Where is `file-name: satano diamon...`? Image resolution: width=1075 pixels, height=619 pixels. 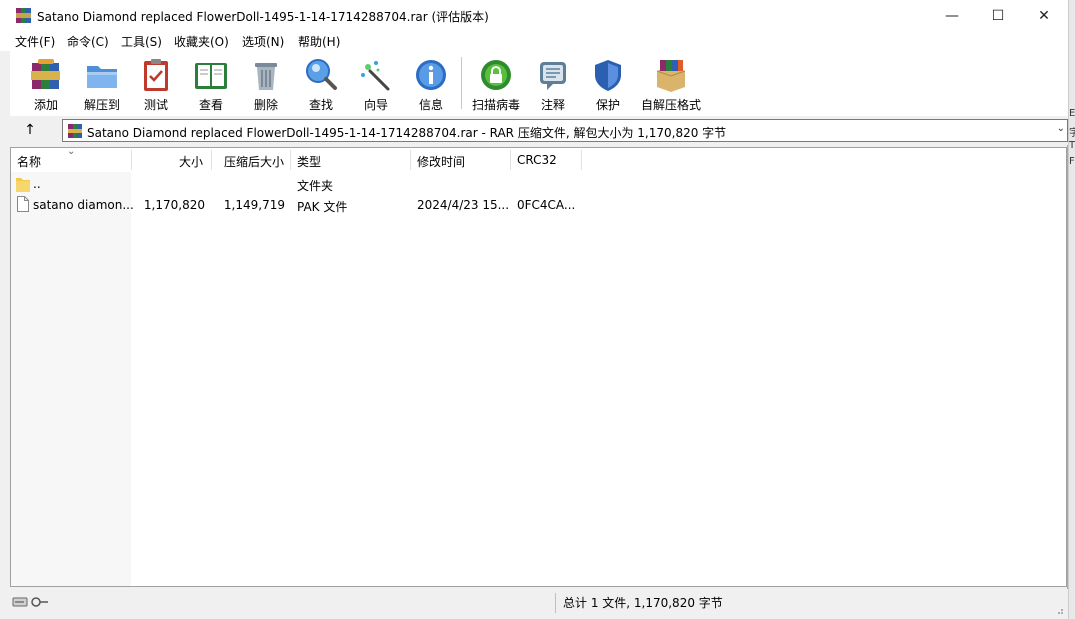
file-name: satano diamon... is located at coordinates (83, 205).